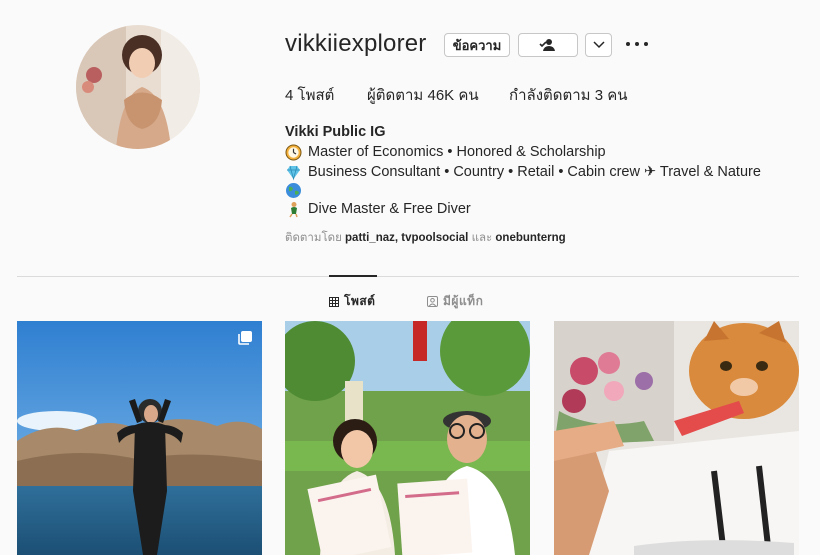 The width and height of the screenshot is (820, 555). I want to click on bio-line, so click(523, 190).